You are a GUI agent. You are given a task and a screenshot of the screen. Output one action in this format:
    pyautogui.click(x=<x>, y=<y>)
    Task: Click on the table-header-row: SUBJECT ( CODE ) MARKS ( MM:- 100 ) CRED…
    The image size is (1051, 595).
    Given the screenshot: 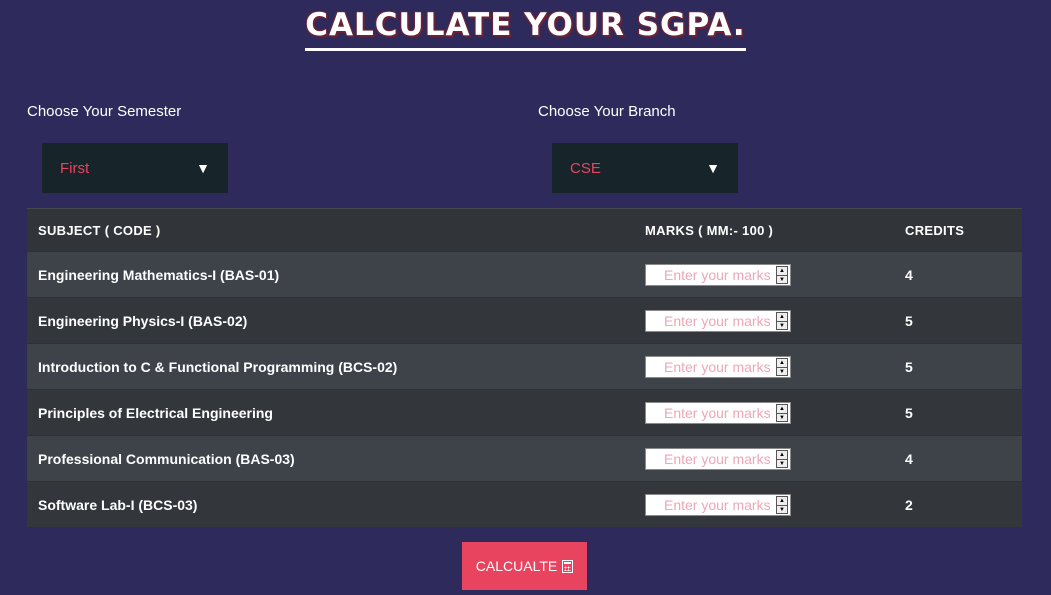 What is the action you would take?
    pyautogui.click(x=524, y=230)
    